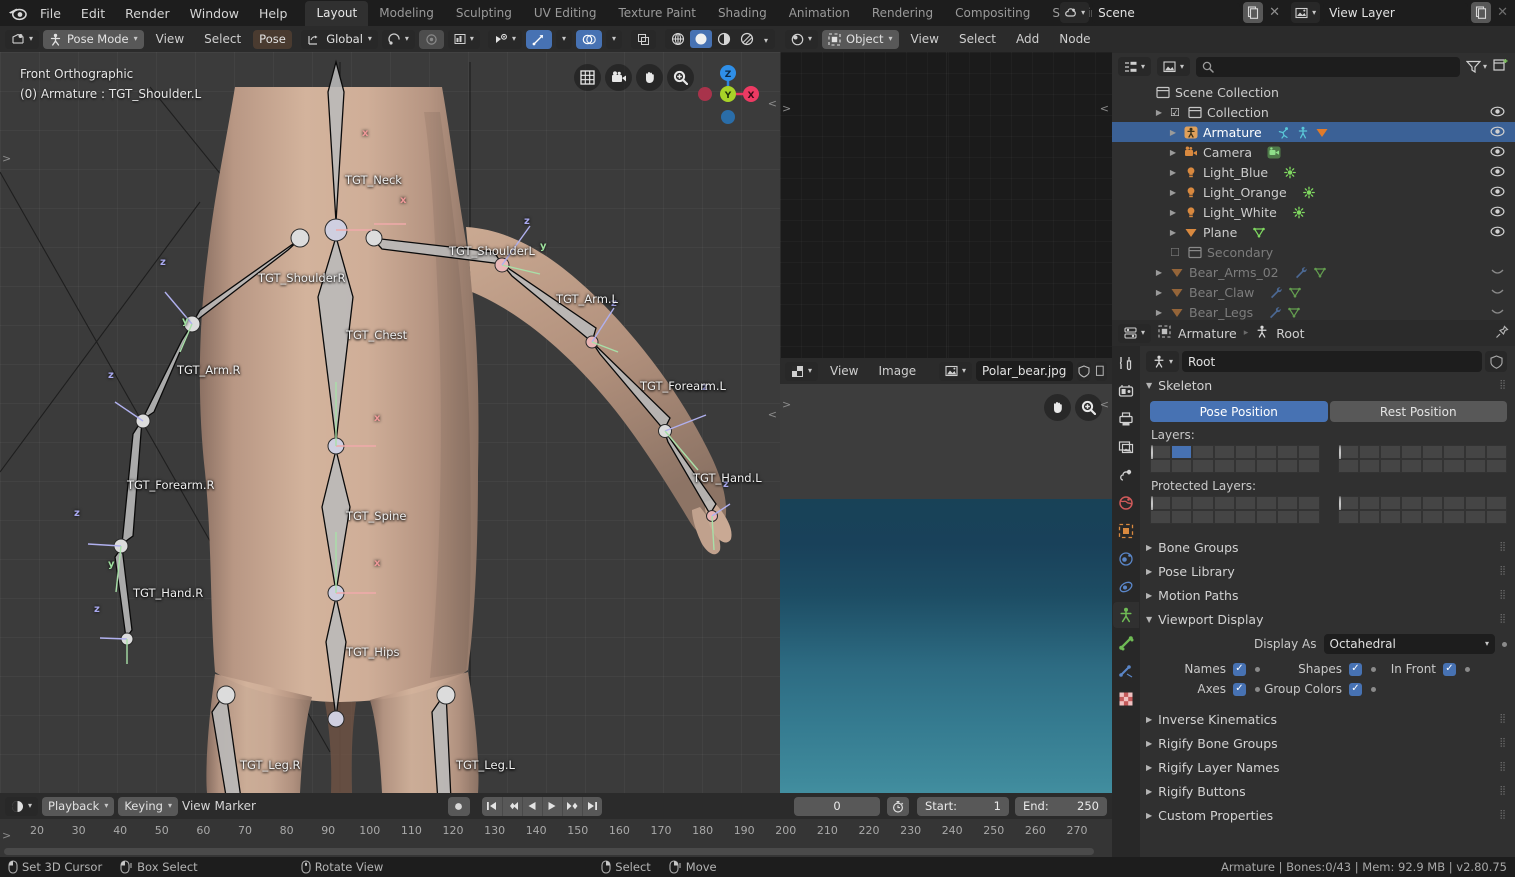 The image size is (1515, 877). Describe the element at coordinates (1299, 212) in the screenshot. I see `light-data-icon` at that location.